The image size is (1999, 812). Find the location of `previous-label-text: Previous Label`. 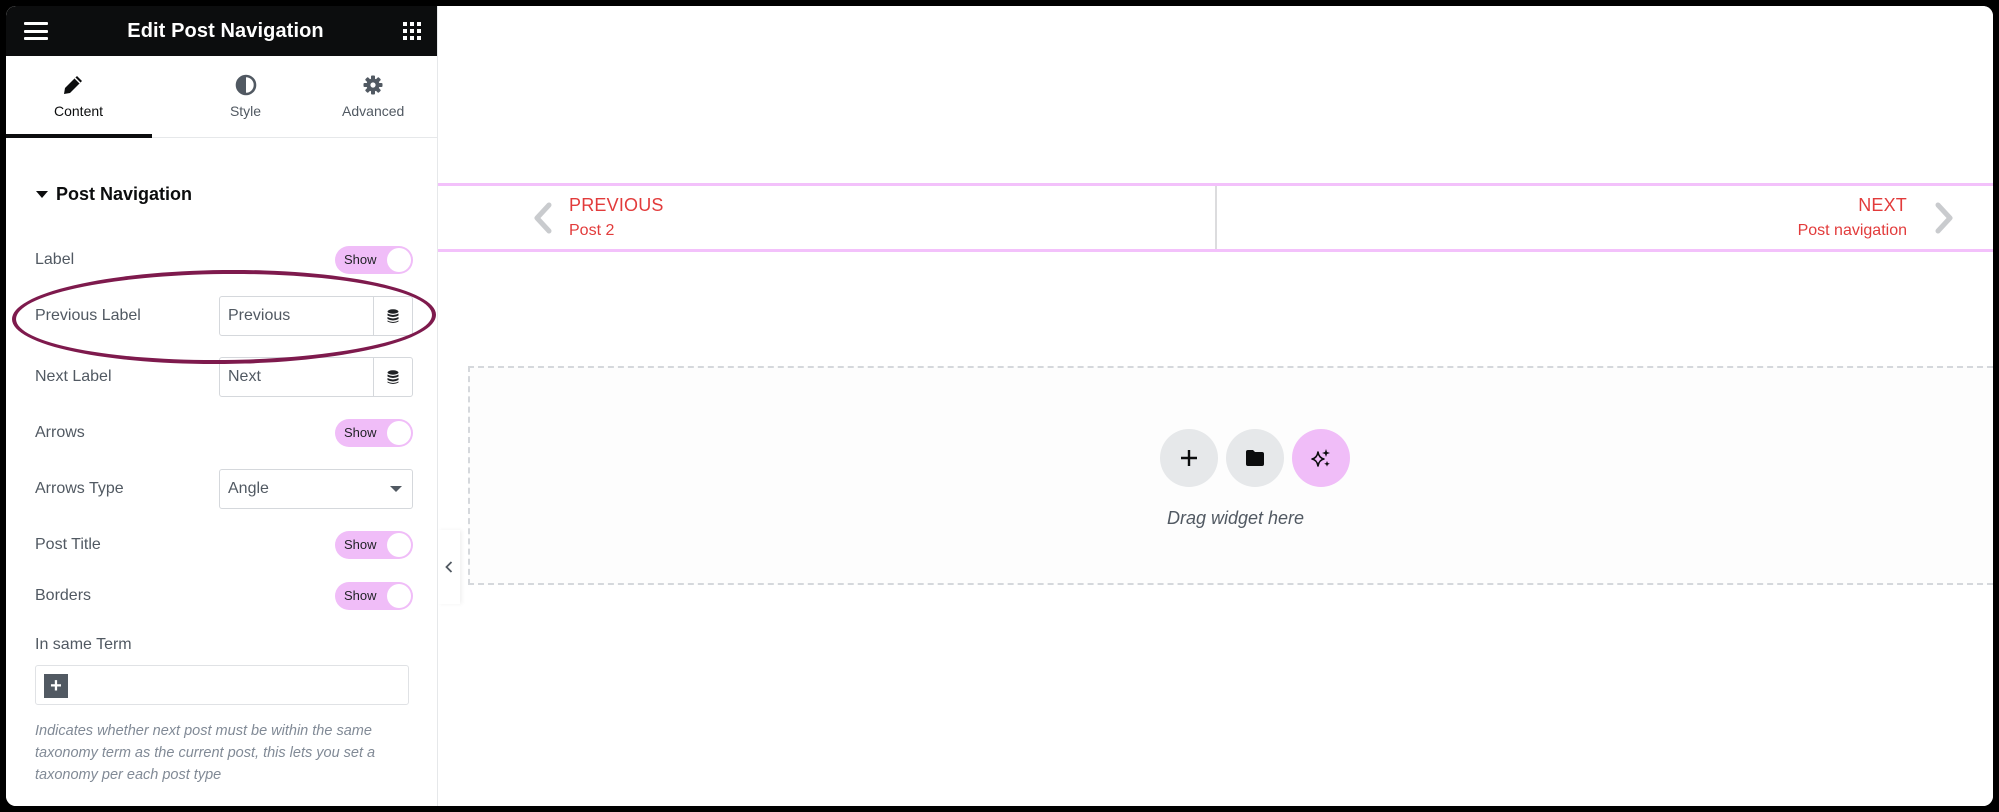

previous-label-text: Previous Label is located at coordinates (88, 315).